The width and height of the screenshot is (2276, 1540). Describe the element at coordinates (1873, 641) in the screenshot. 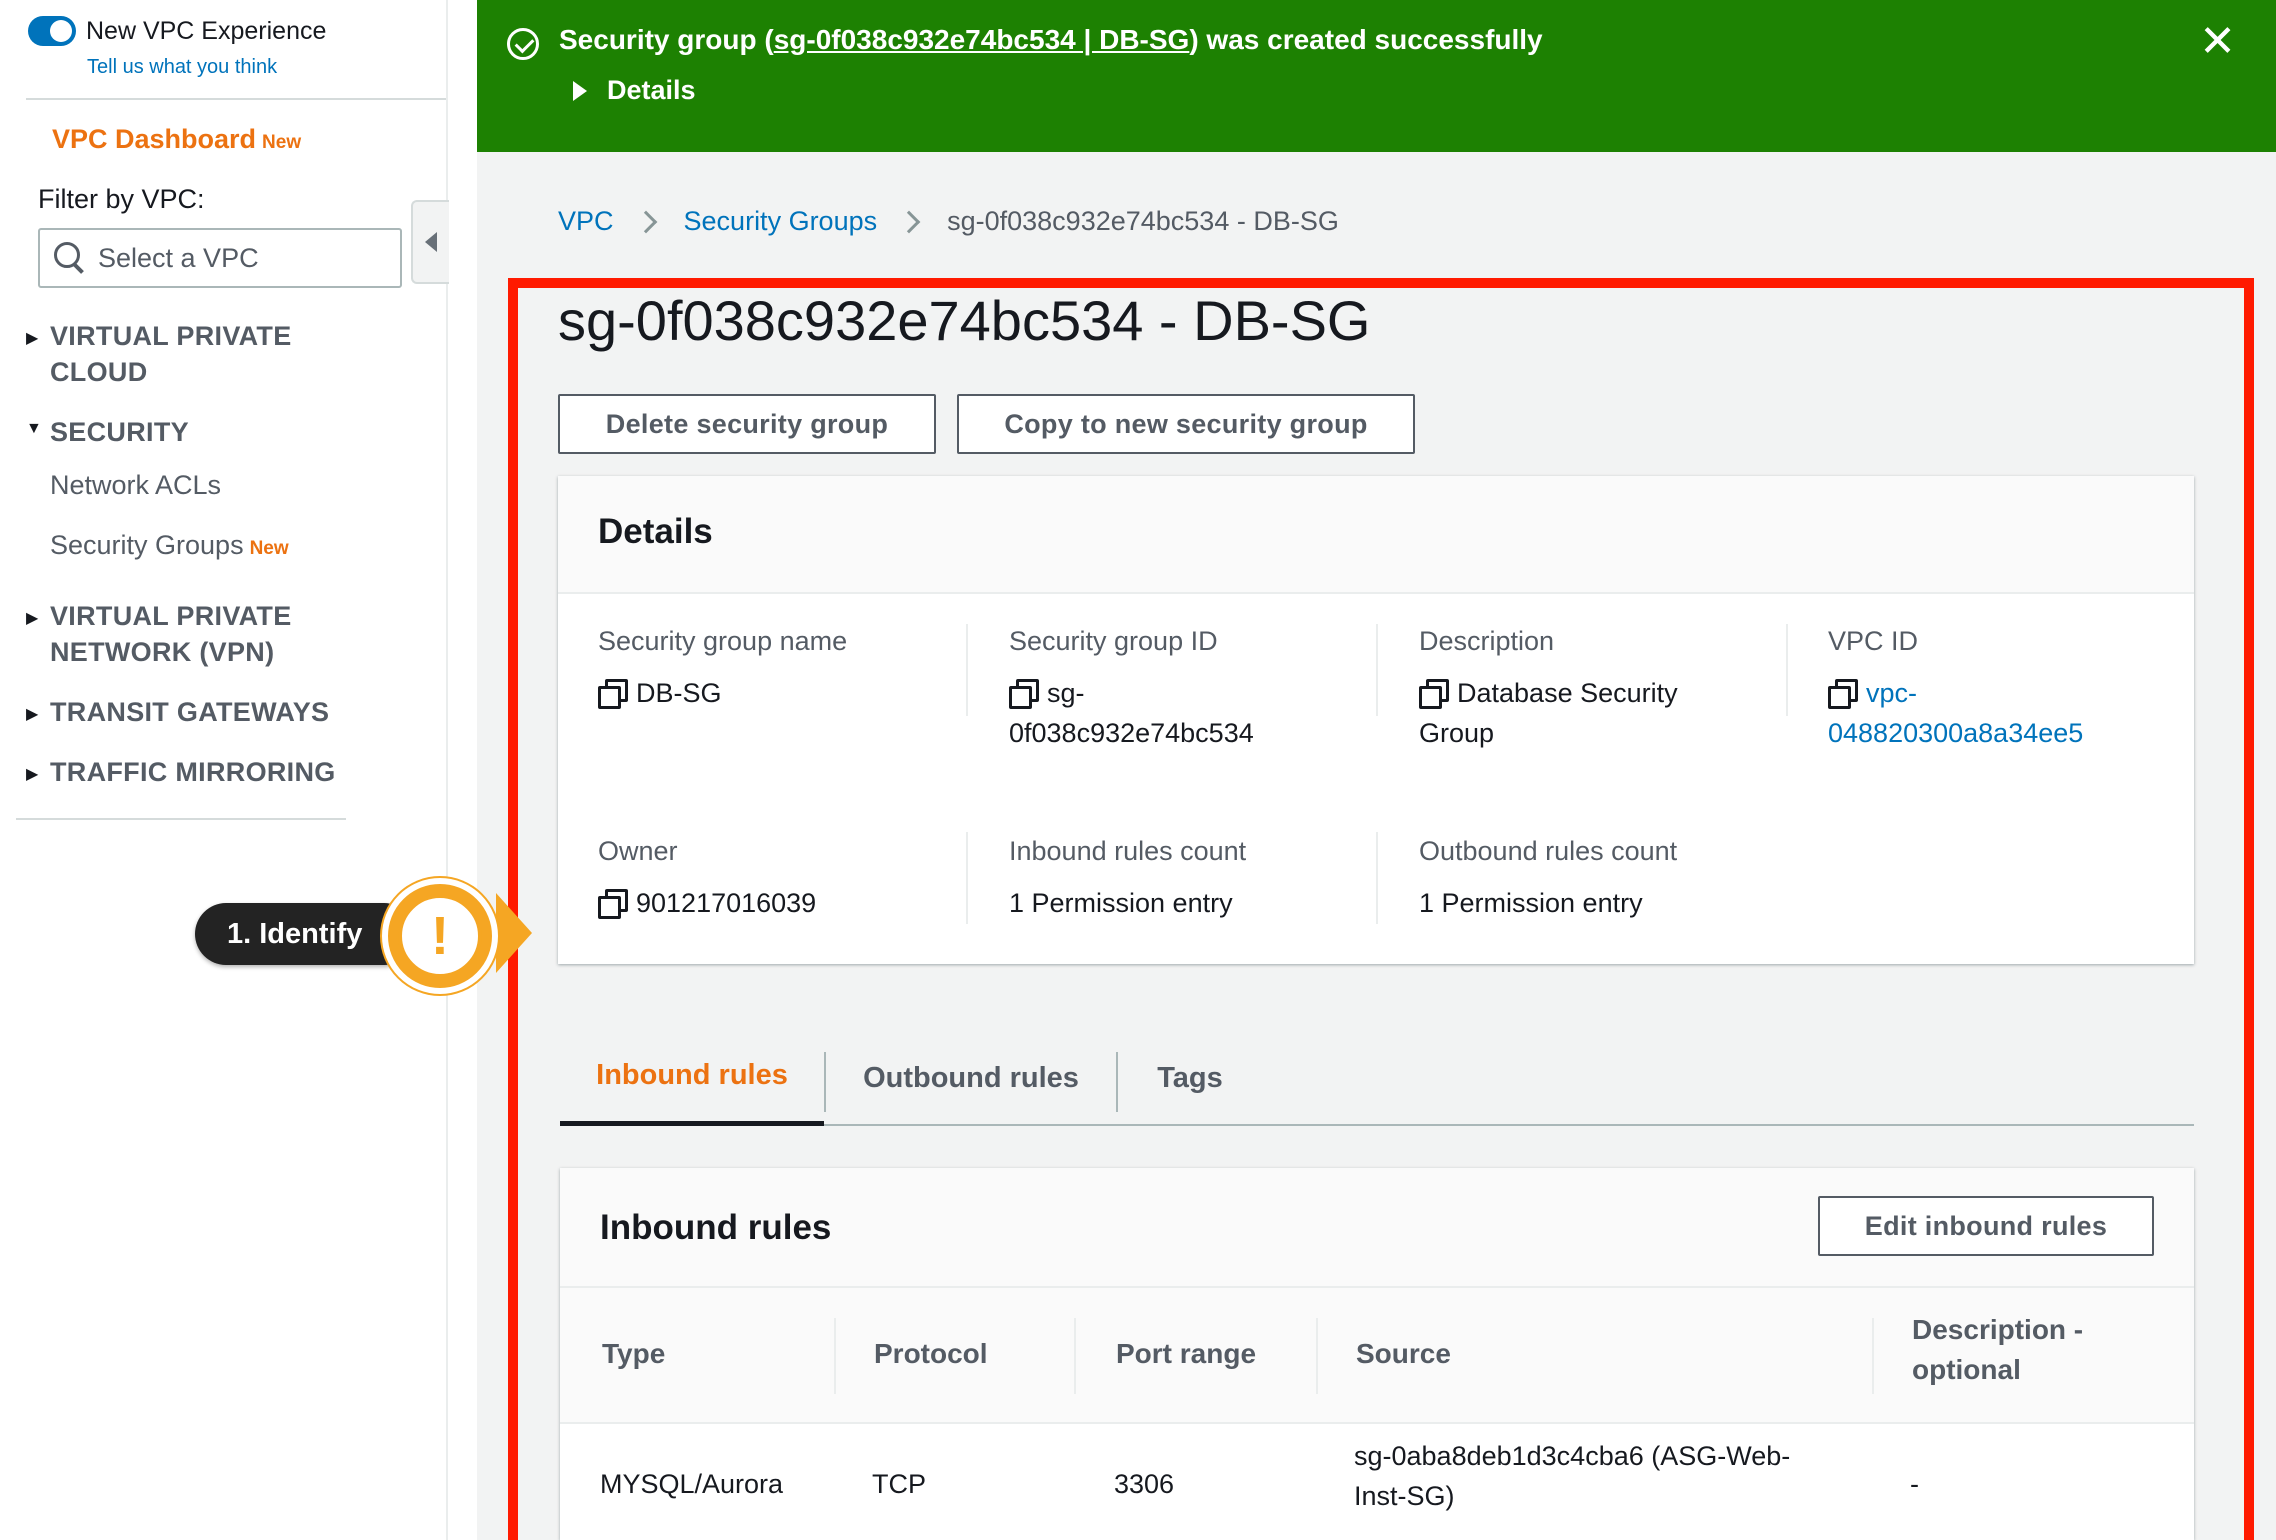

I see `kv-label: VPC ID` at that location.